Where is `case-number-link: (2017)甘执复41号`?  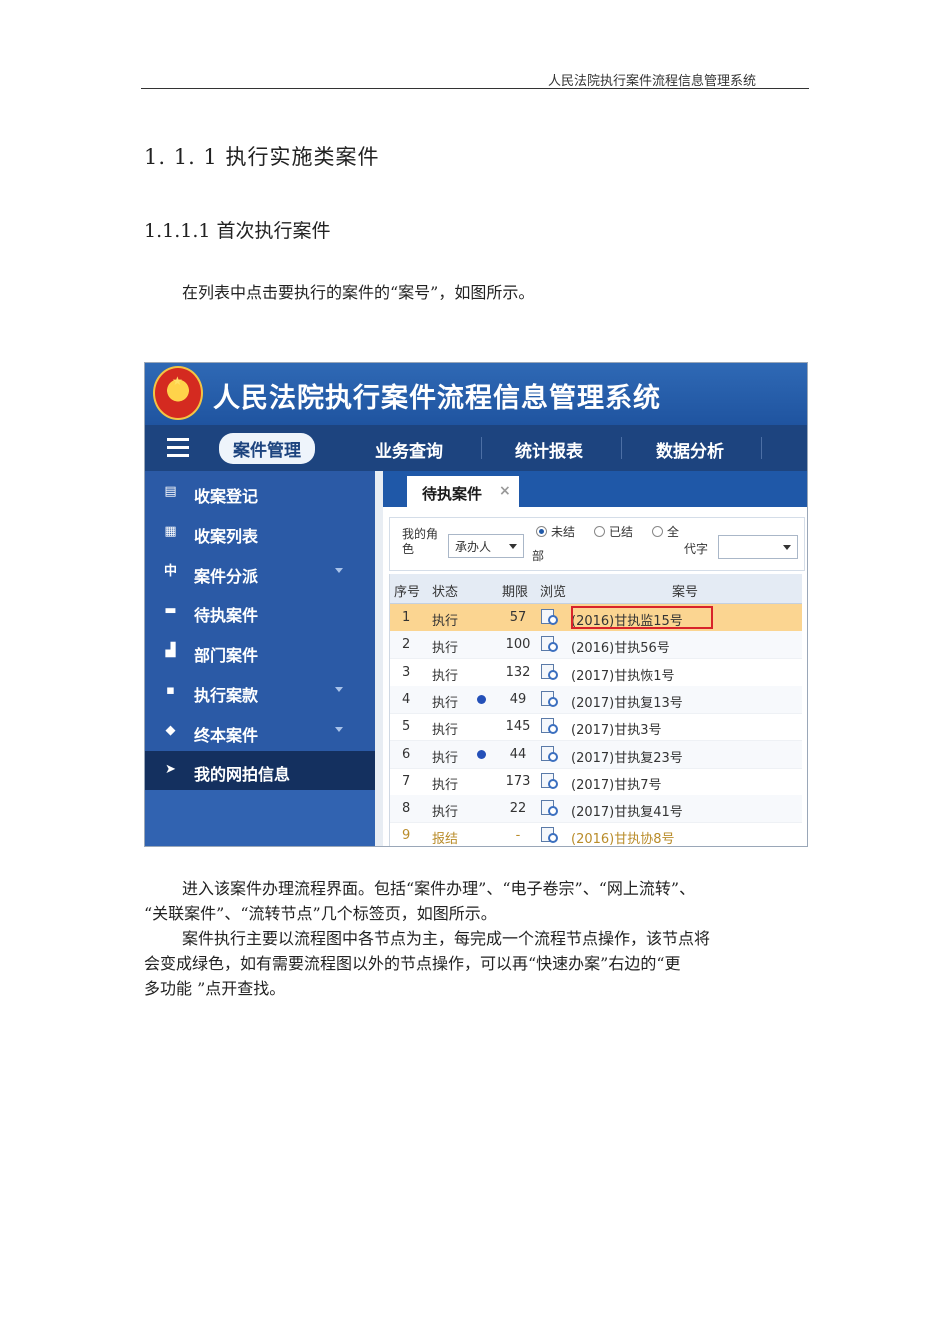 case-number-link: (2017)甘执复41号 is located at coordinates (627, 810).